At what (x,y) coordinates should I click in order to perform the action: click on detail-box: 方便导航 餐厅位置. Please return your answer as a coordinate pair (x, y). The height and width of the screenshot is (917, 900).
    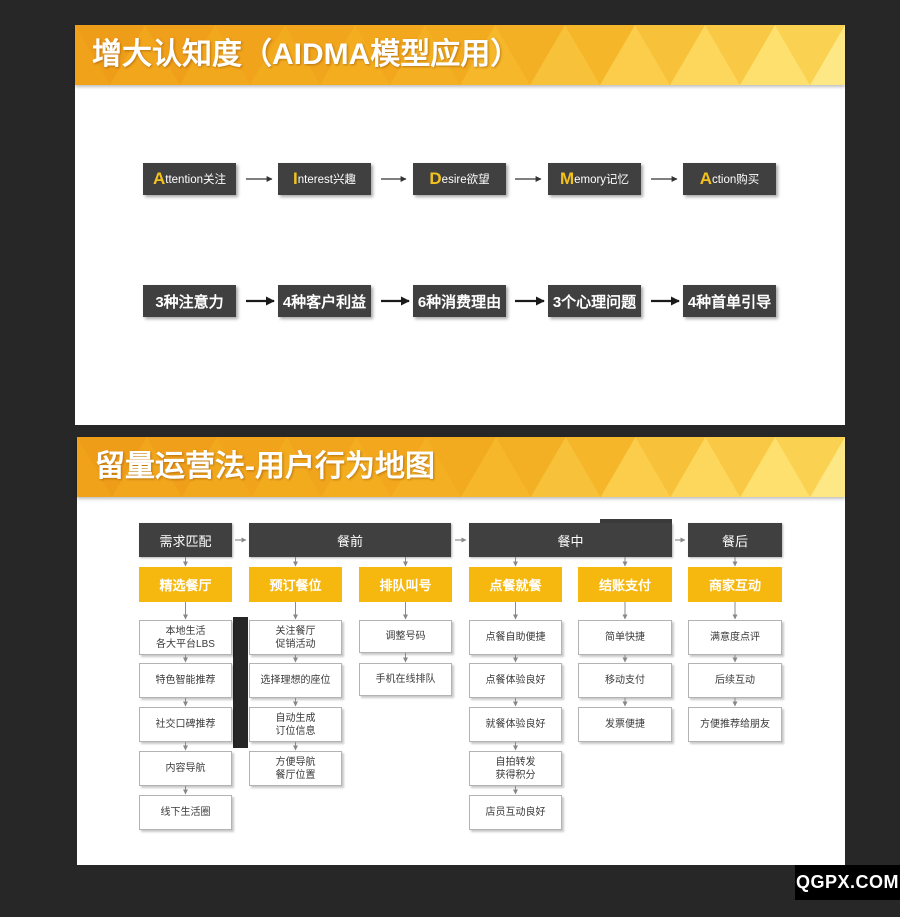
    Looking at the image, I should click on (295, 768).